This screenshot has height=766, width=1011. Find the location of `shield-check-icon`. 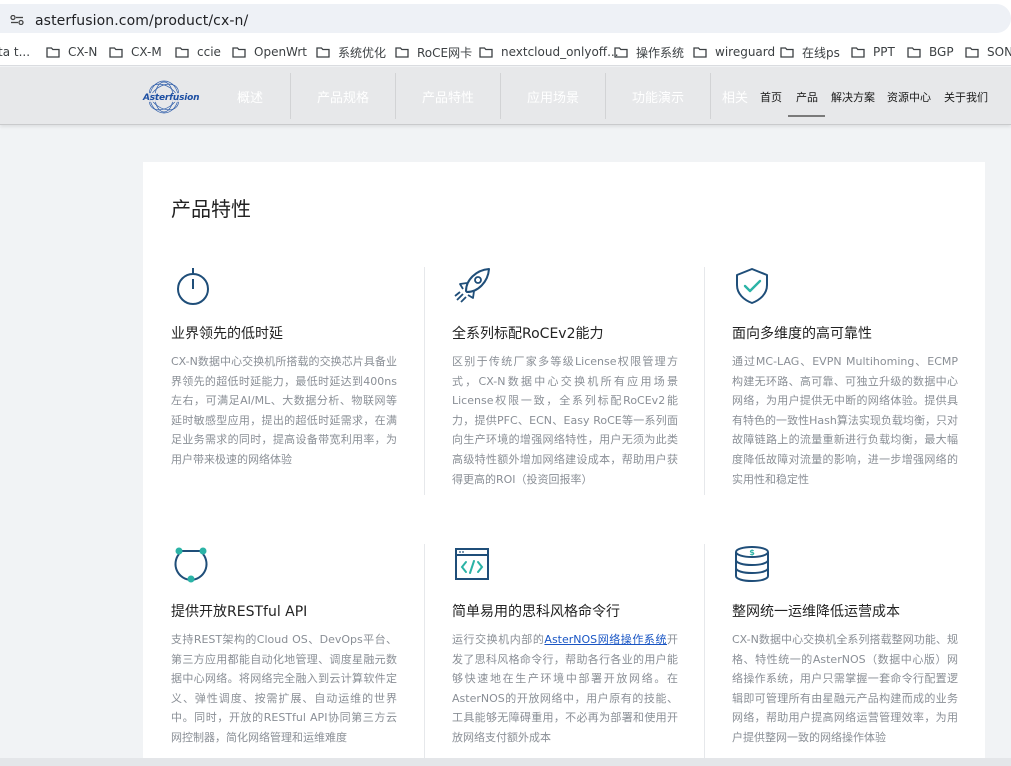

shield-check-icon is located at coordinates (752, 286).